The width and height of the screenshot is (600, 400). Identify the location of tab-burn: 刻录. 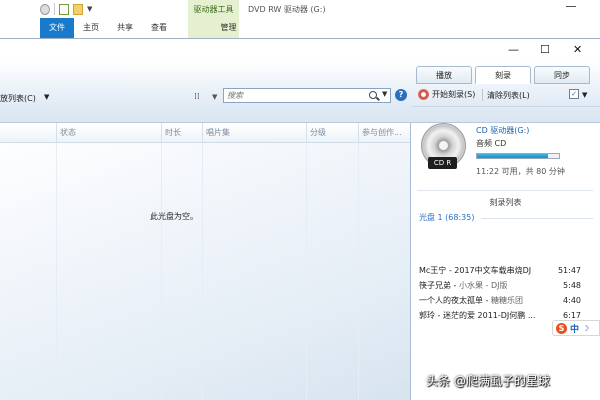
(503, 75).